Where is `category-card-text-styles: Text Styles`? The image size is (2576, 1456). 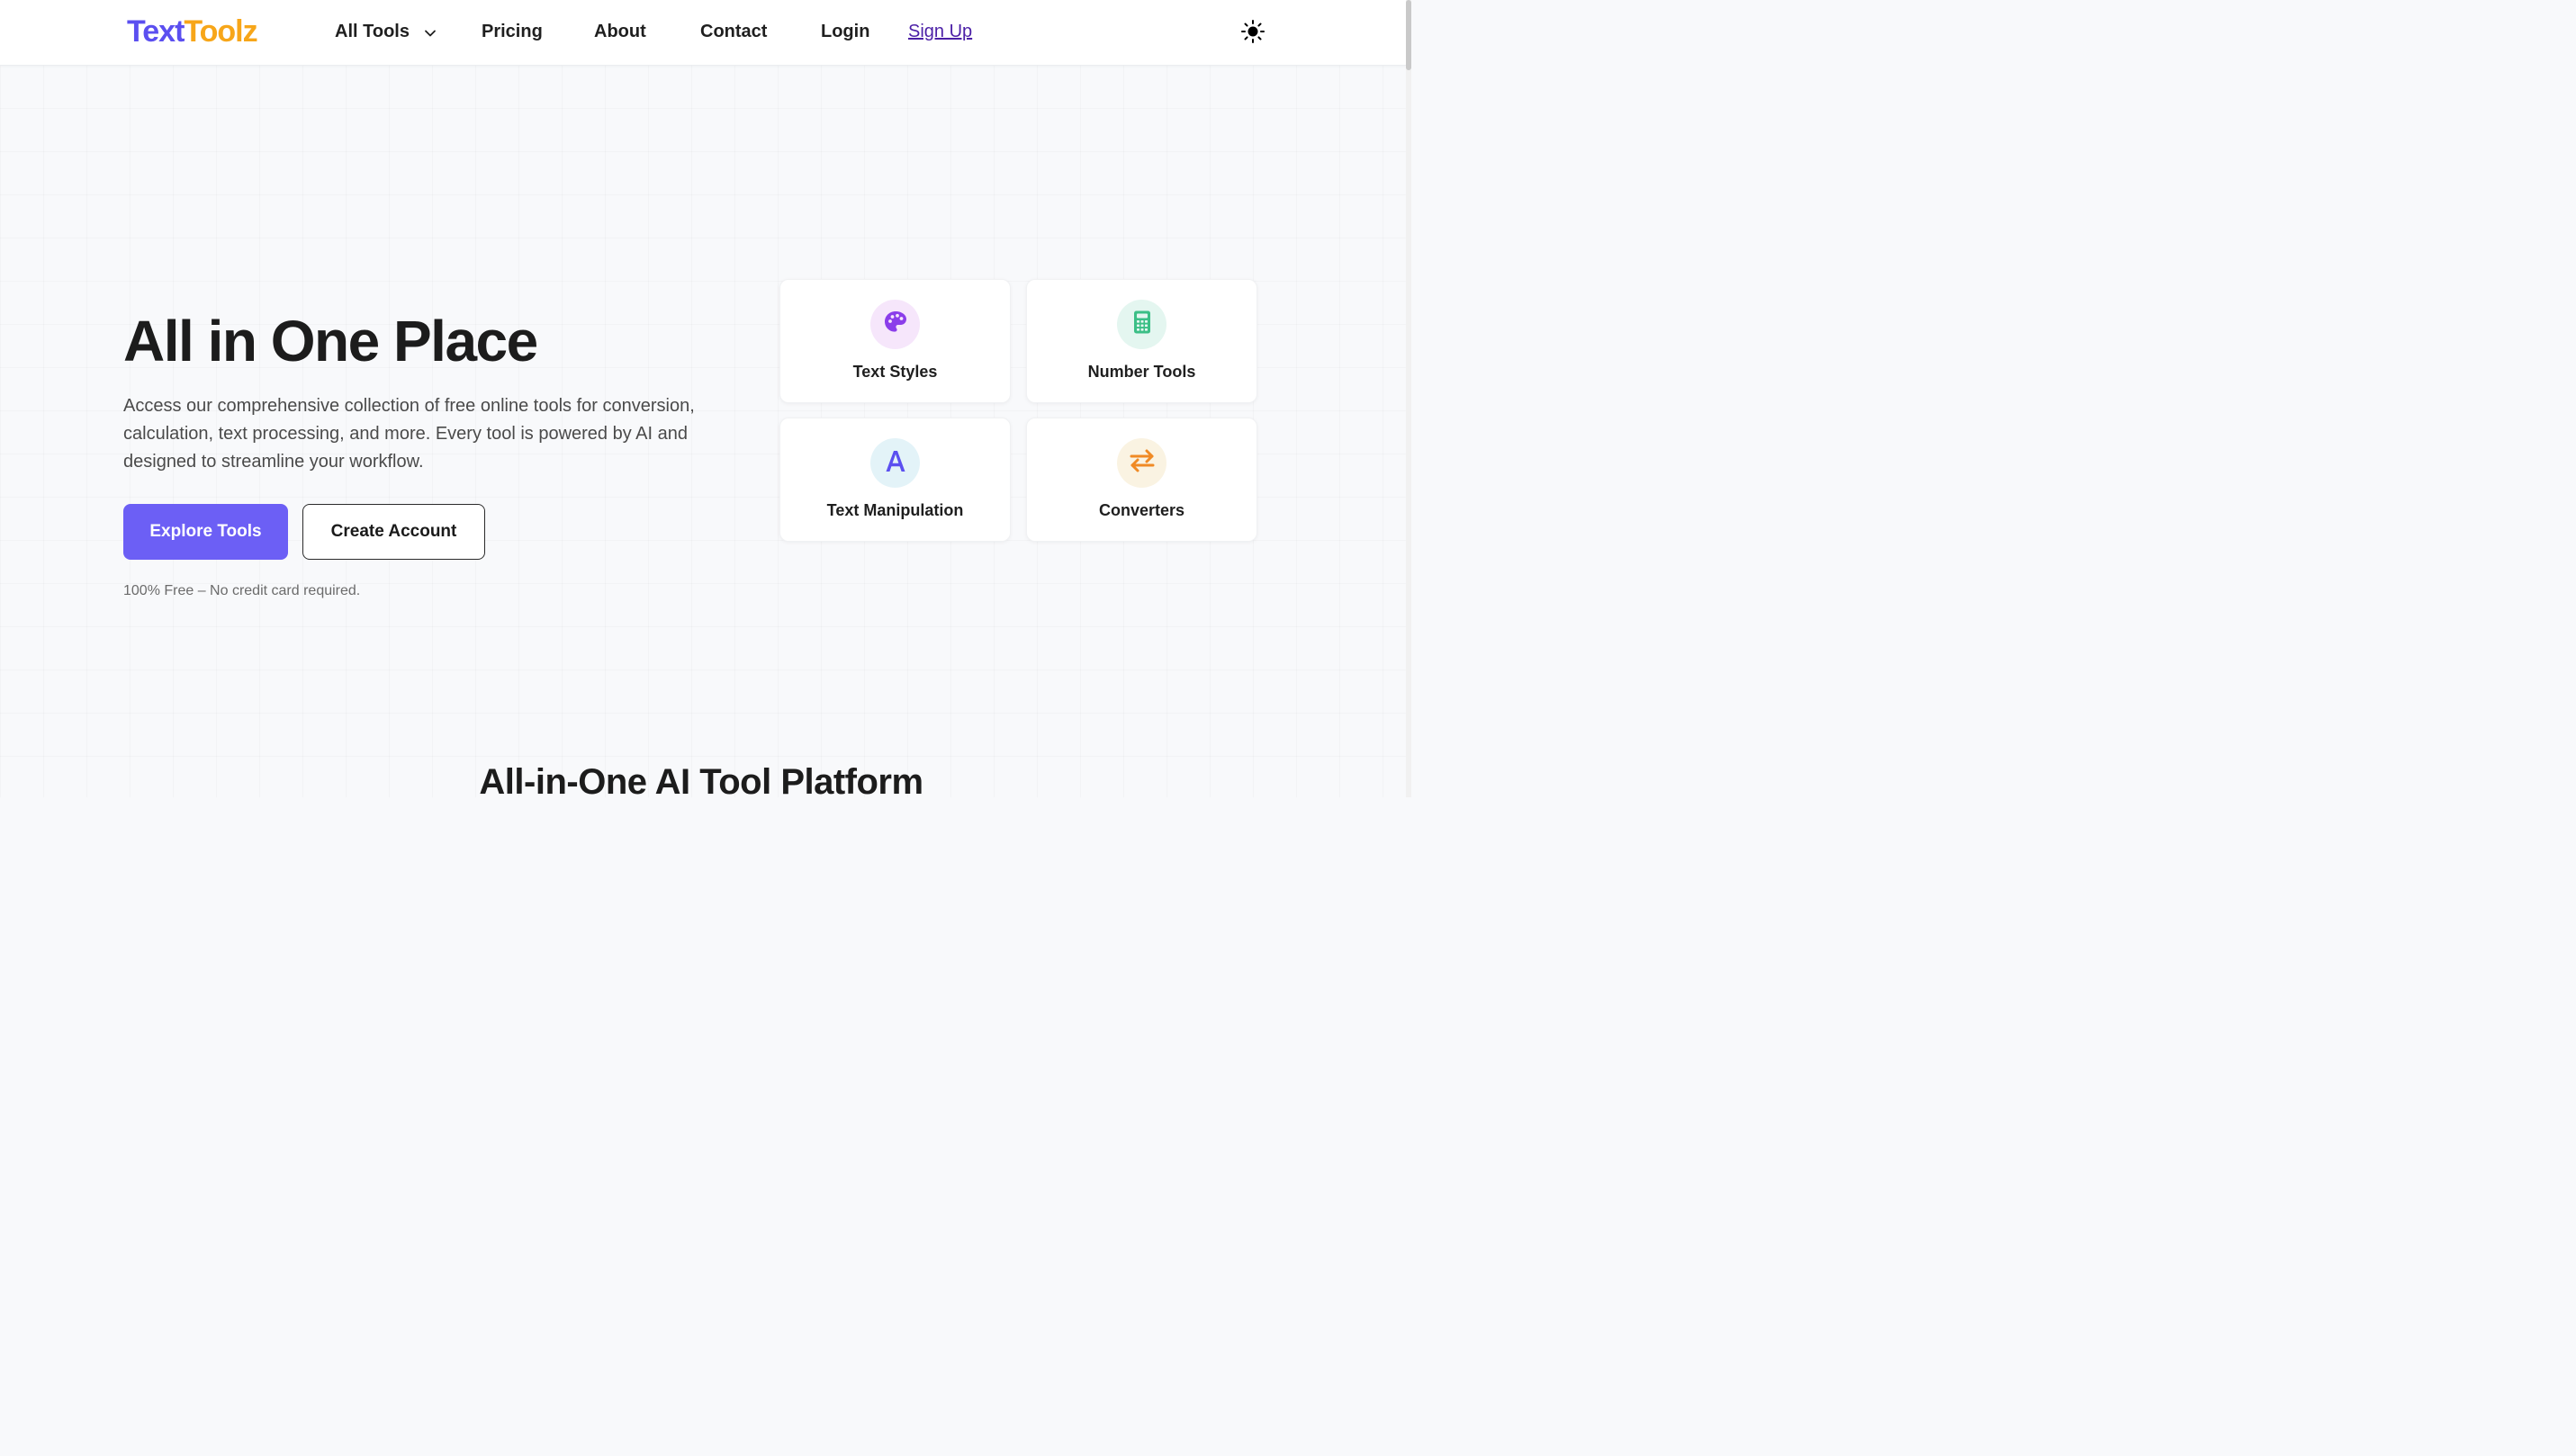
category-card-text-styles: Text Styles is located at coordinates (895, 341).